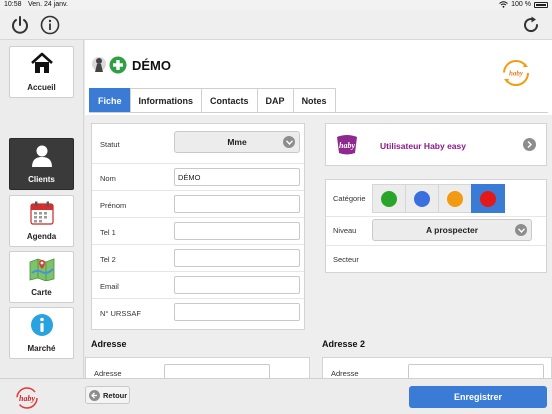  I want to click on sidebar: Accueil Clients Agenda Carte Marché, so click(42, 209).